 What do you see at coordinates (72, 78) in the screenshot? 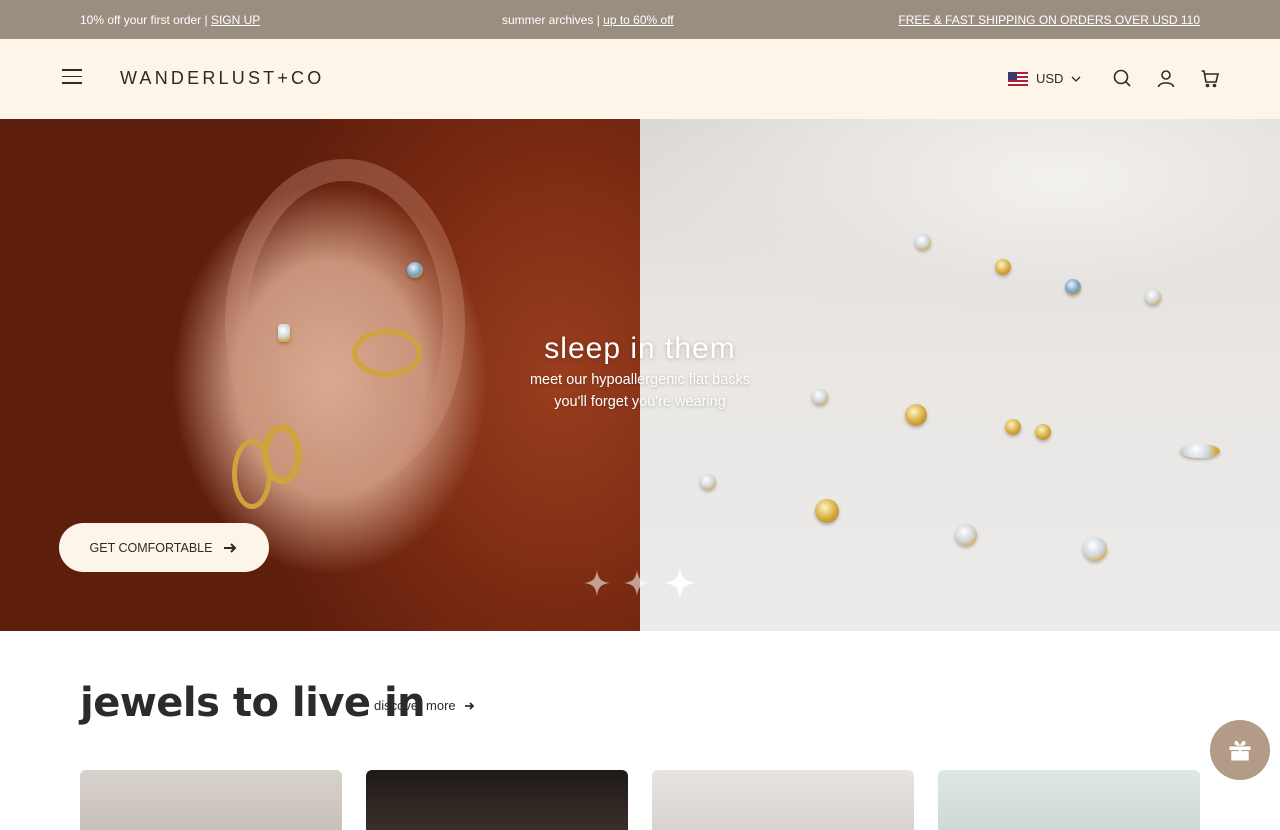
I see `menu-icon` at bounding box center [72, 78].